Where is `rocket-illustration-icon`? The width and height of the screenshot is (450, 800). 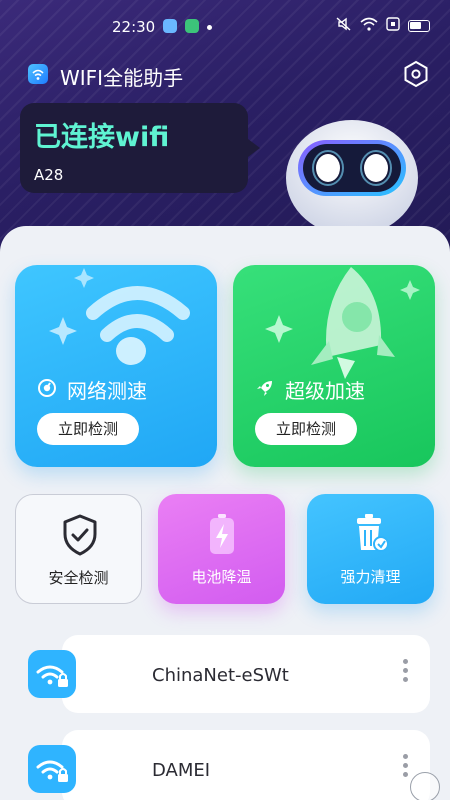
rocket-illustration-icon is located at coordinates (334, 325).